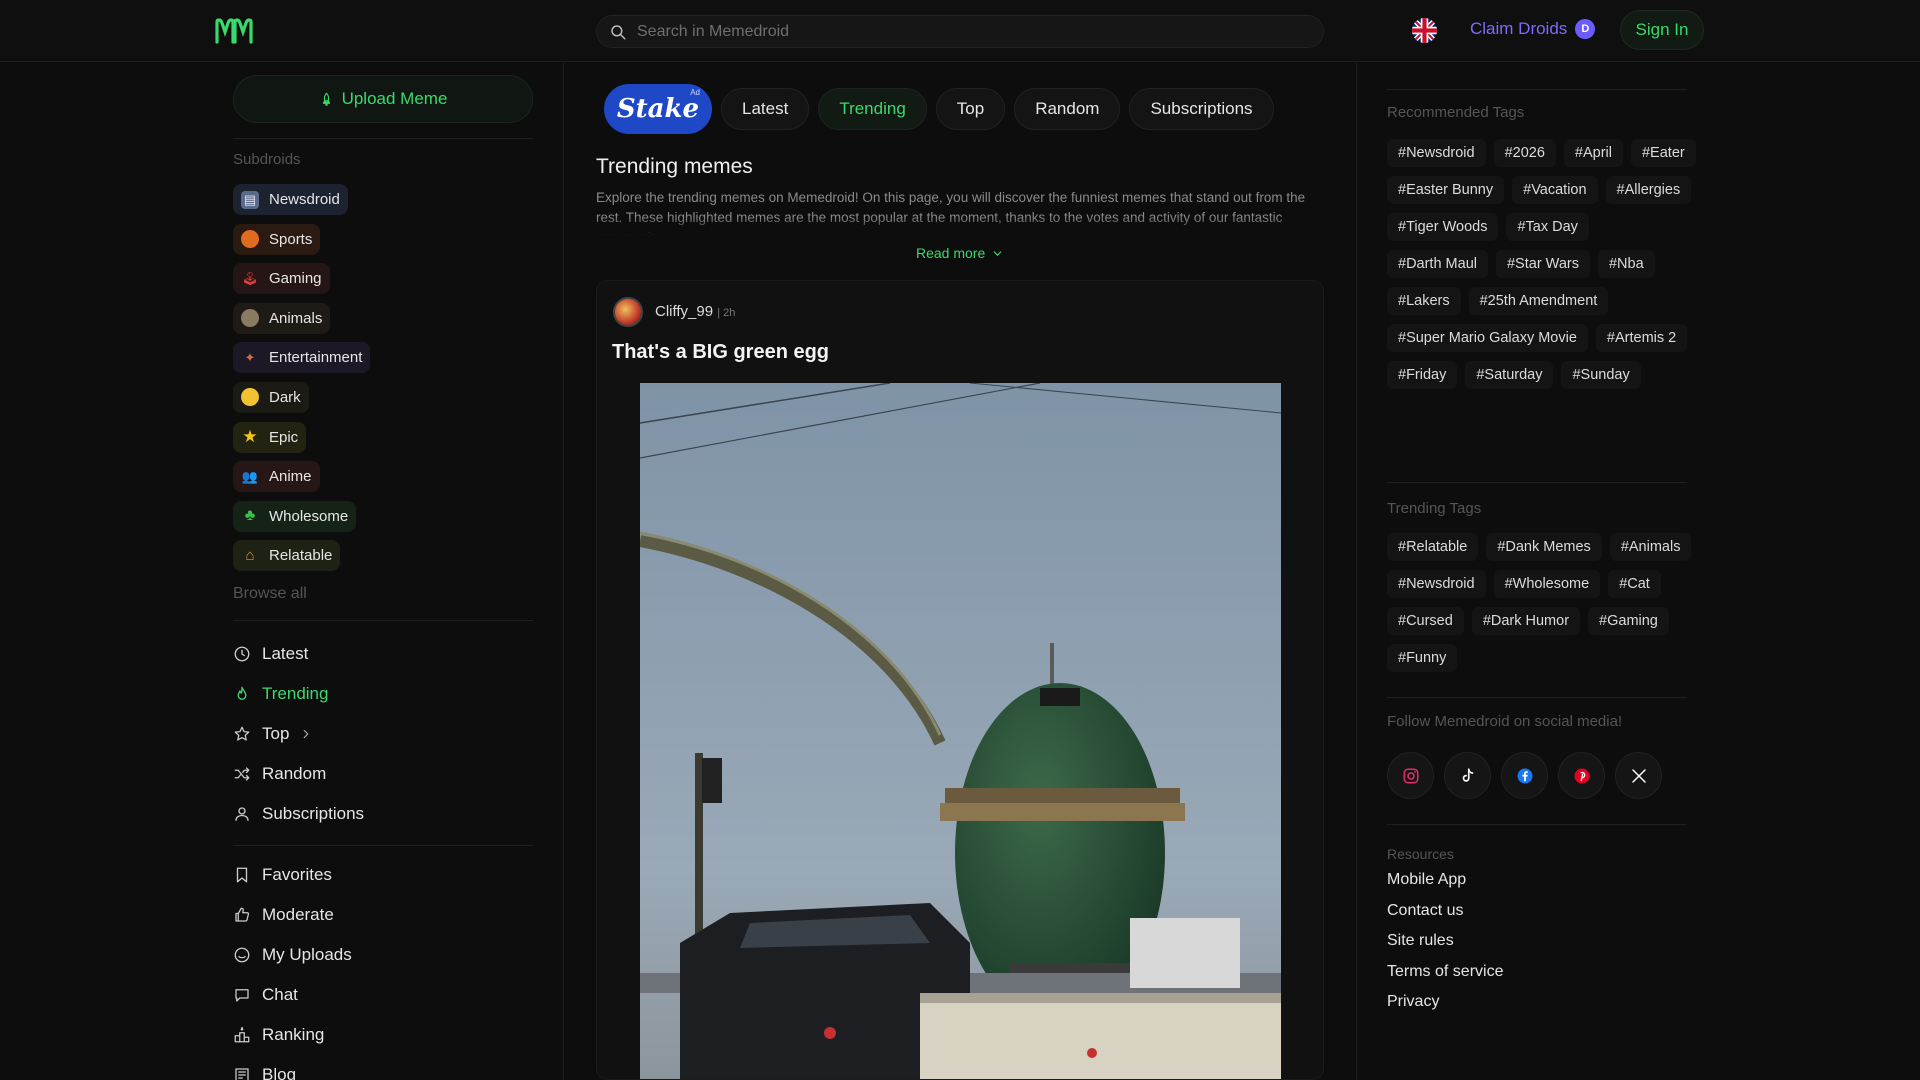  What do you see at coordinates (1410, 775) in the screenshot?
I see `instagram-link` at bounding box center [1410, 775].